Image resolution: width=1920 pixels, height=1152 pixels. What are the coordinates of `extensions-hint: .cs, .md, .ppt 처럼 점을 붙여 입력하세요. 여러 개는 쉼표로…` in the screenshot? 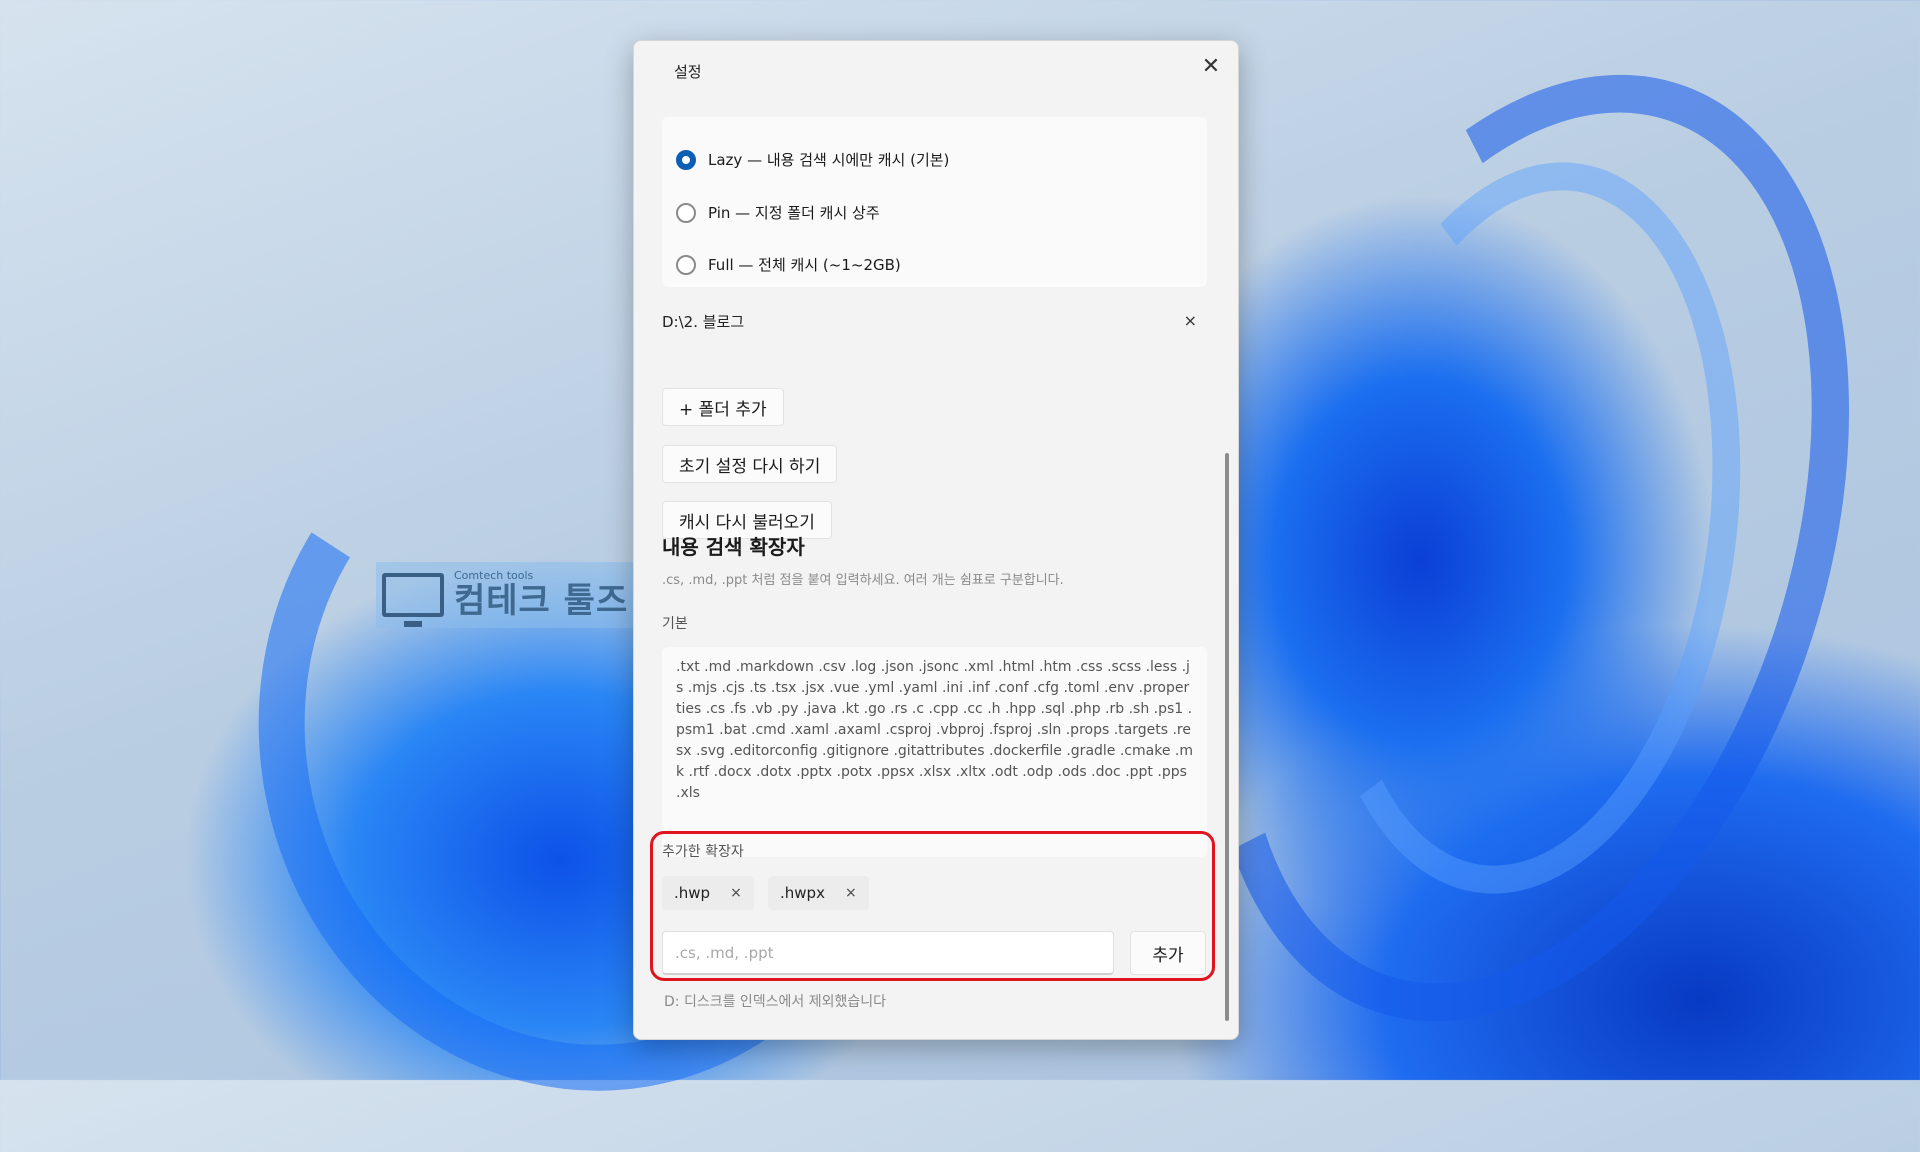 It's located at (863, 580).